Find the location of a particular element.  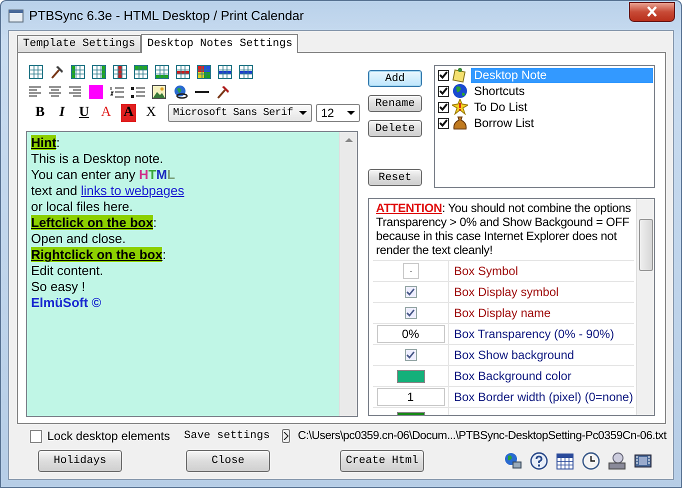

property-label: Box Transparency (0% - 90%) is located at coordinates (534, 334).